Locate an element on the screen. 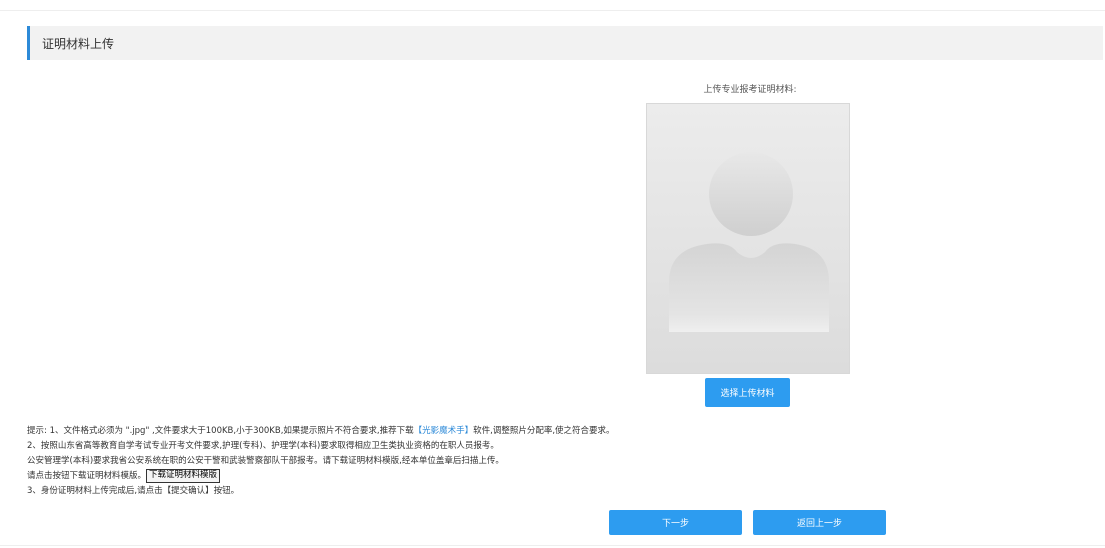 This screenshot has height=548, width=1105. note-line-5: 3、身份证明材料上传完成后,请点击【提交确认】按钮。 is located at coordinates (133, 491).